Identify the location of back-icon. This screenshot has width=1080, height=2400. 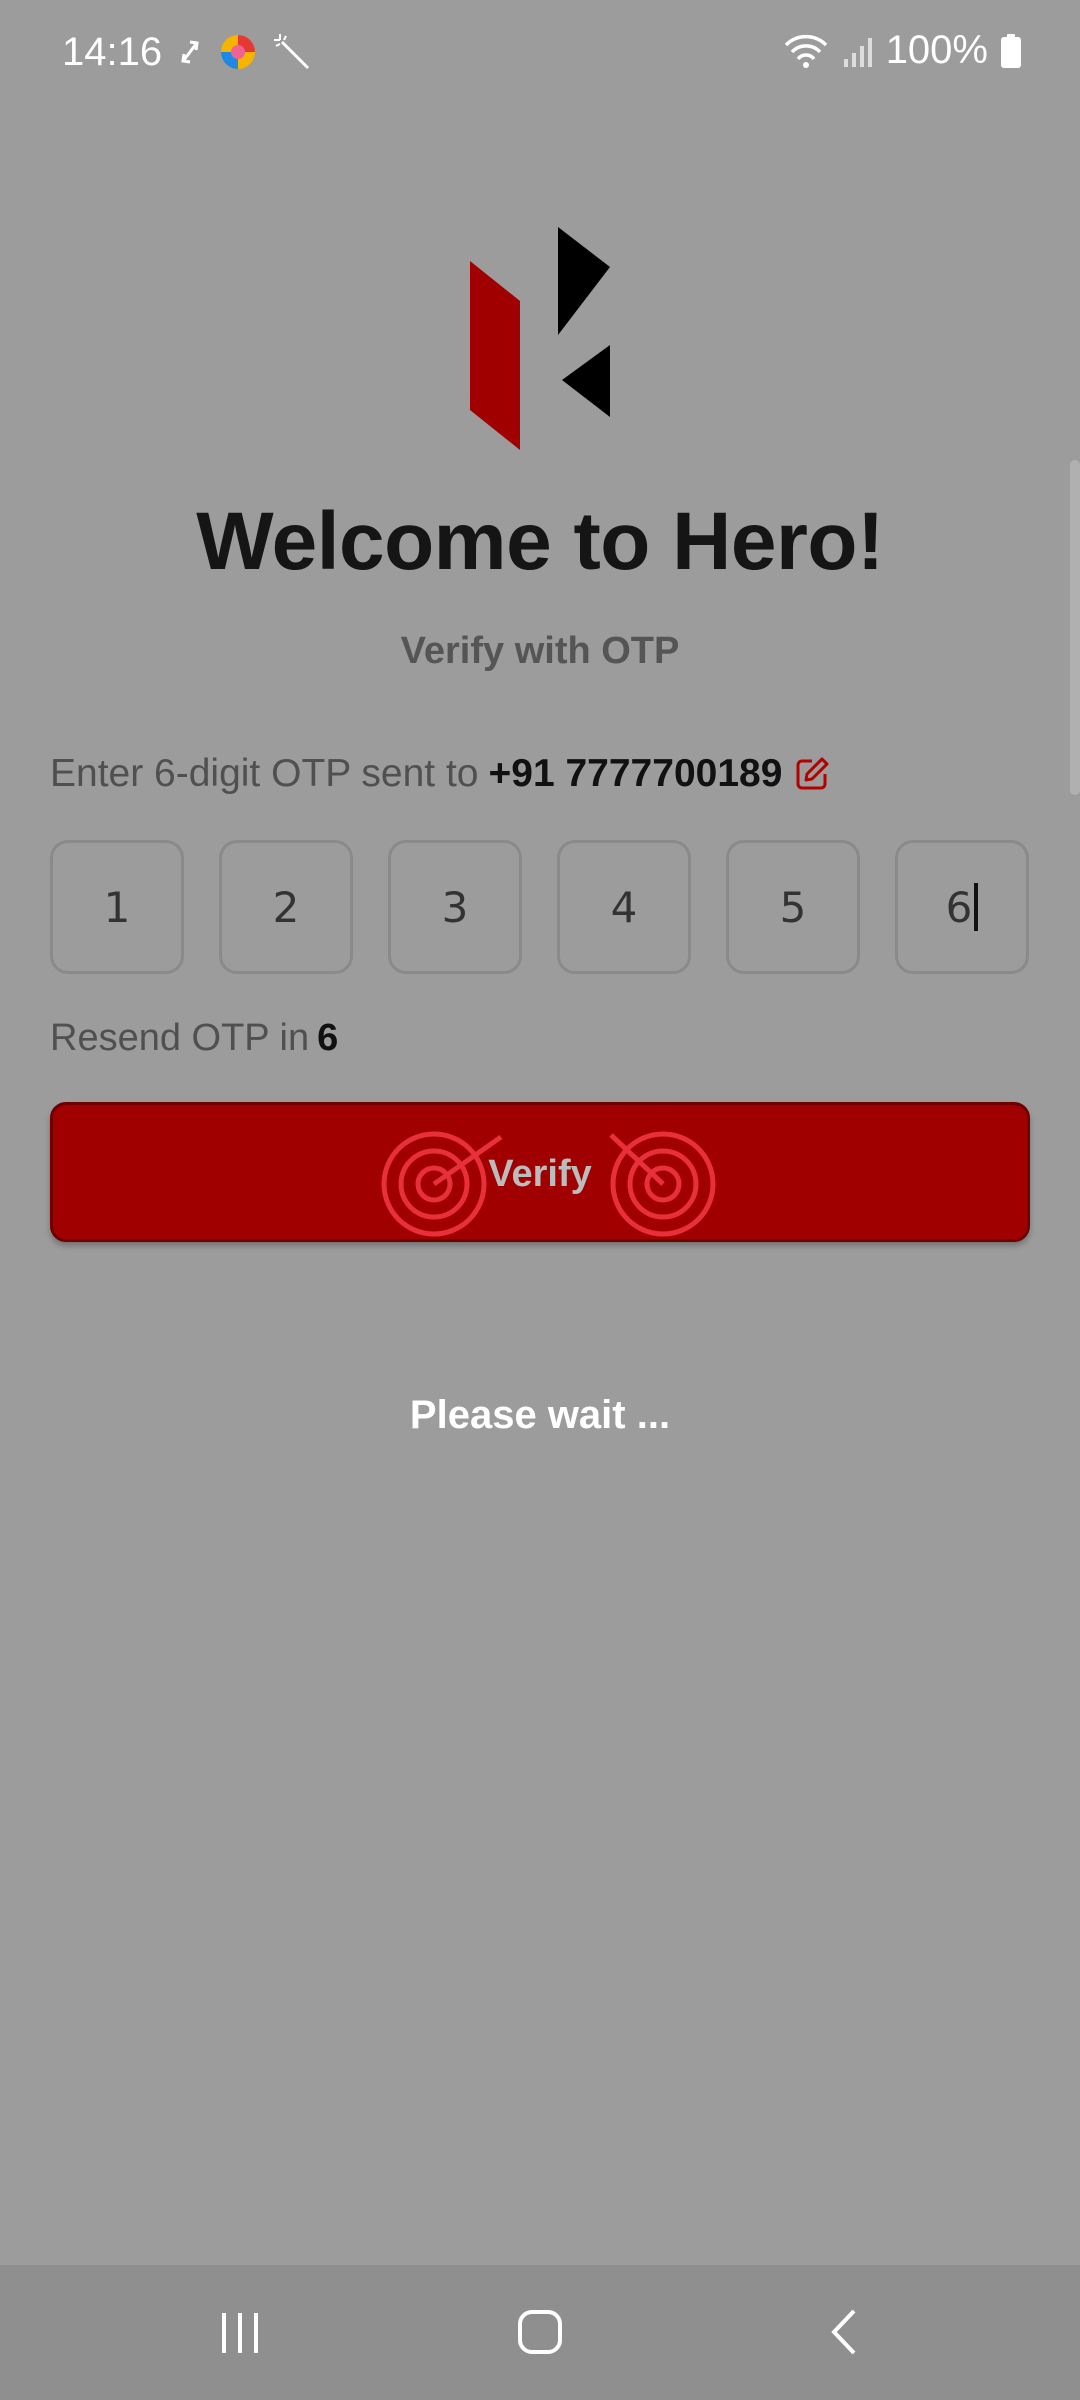
(843, 2332).